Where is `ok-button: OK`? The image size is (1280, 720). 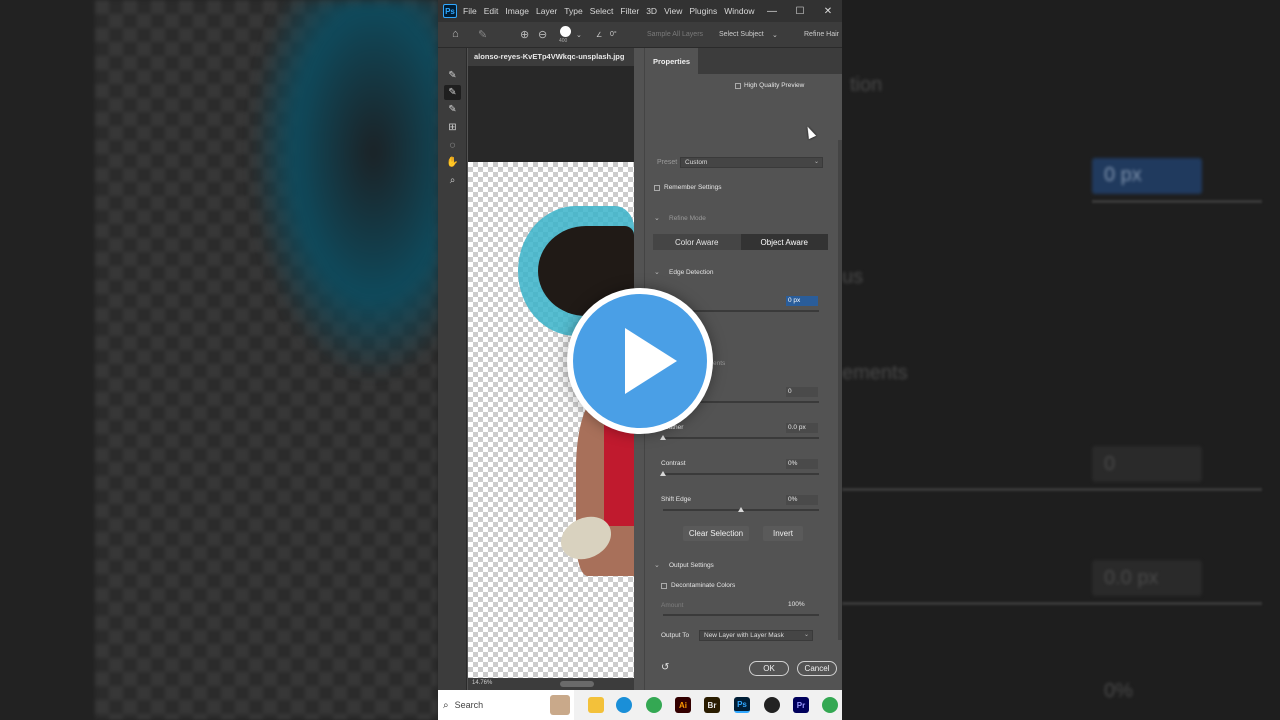
ok-button: OK is located at coordinates (769, 668).